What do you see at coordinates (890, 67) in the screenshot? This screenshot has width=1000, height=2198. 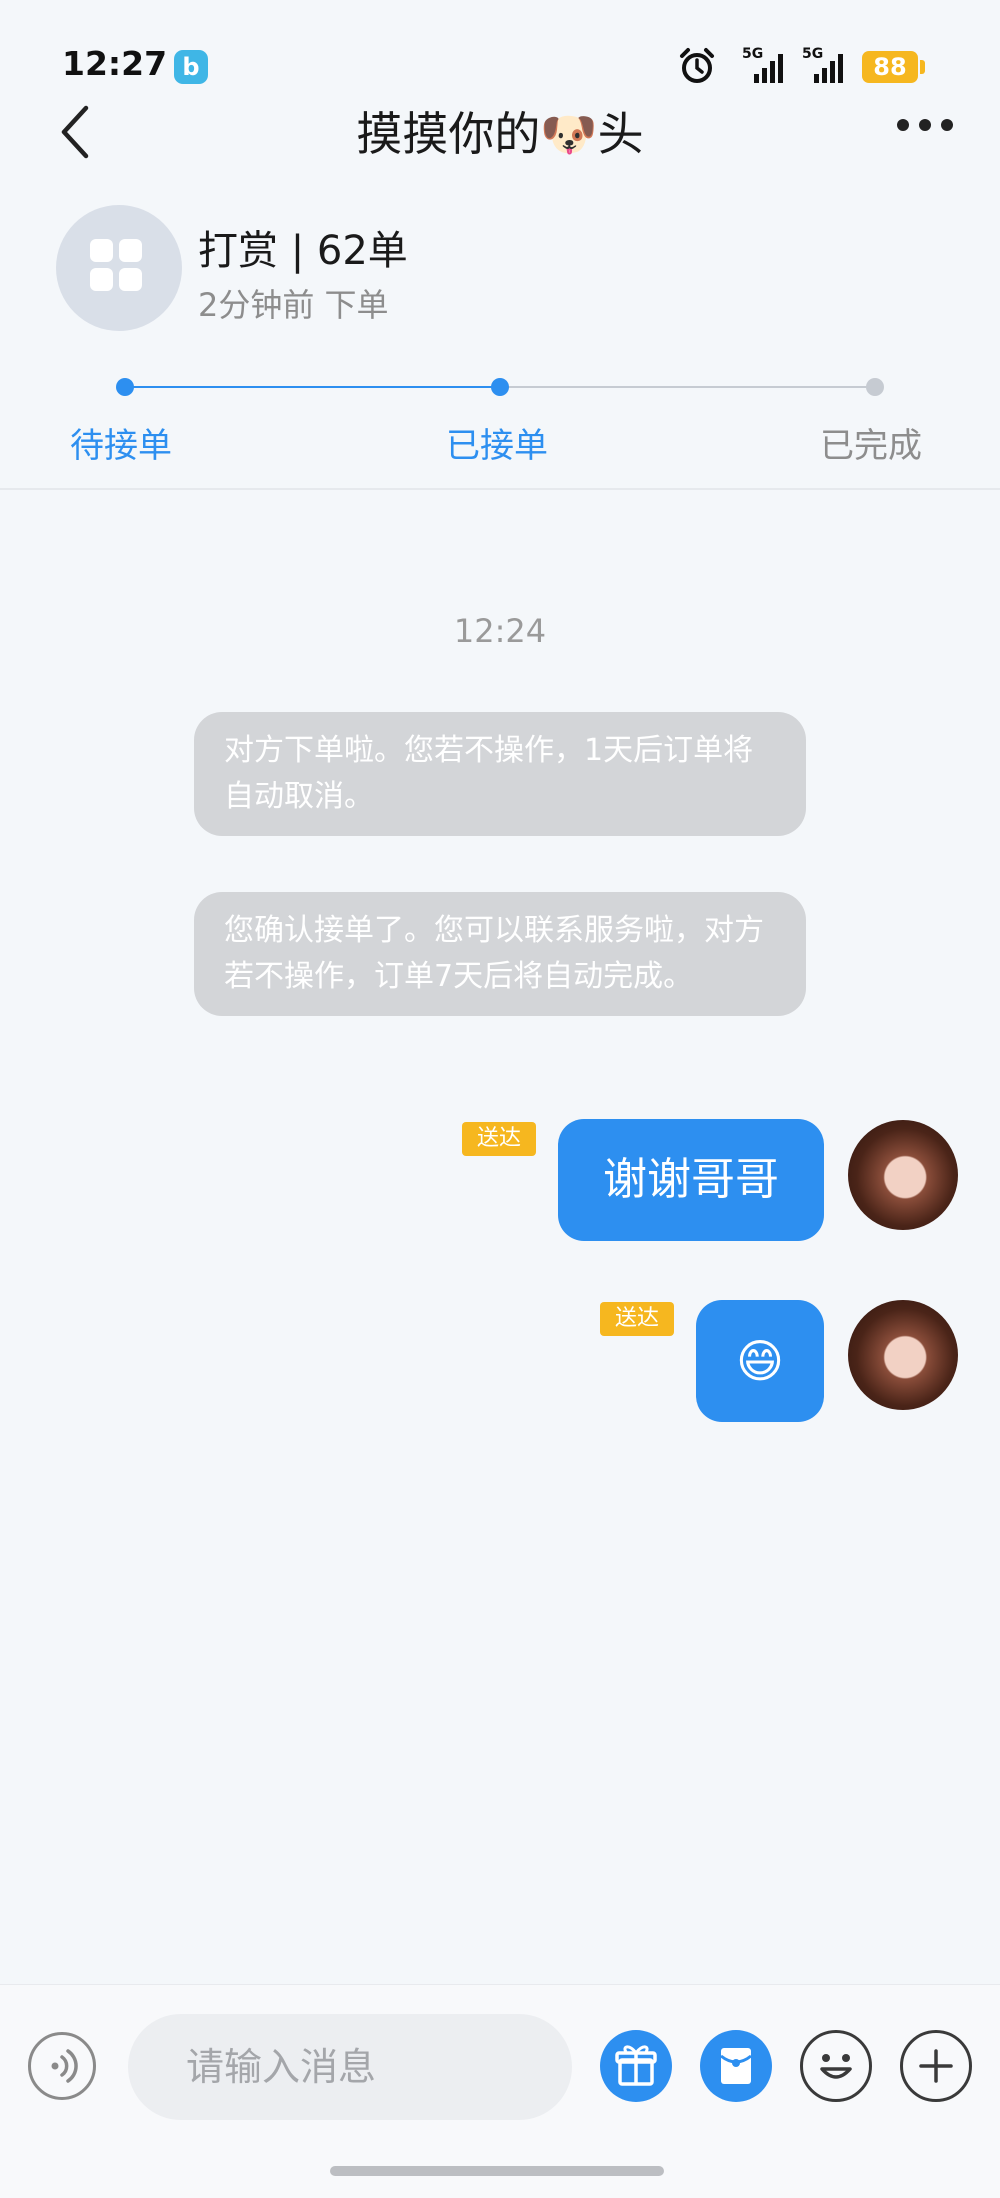 I see `battery-icon: 88` at bounding box center [890, 67].